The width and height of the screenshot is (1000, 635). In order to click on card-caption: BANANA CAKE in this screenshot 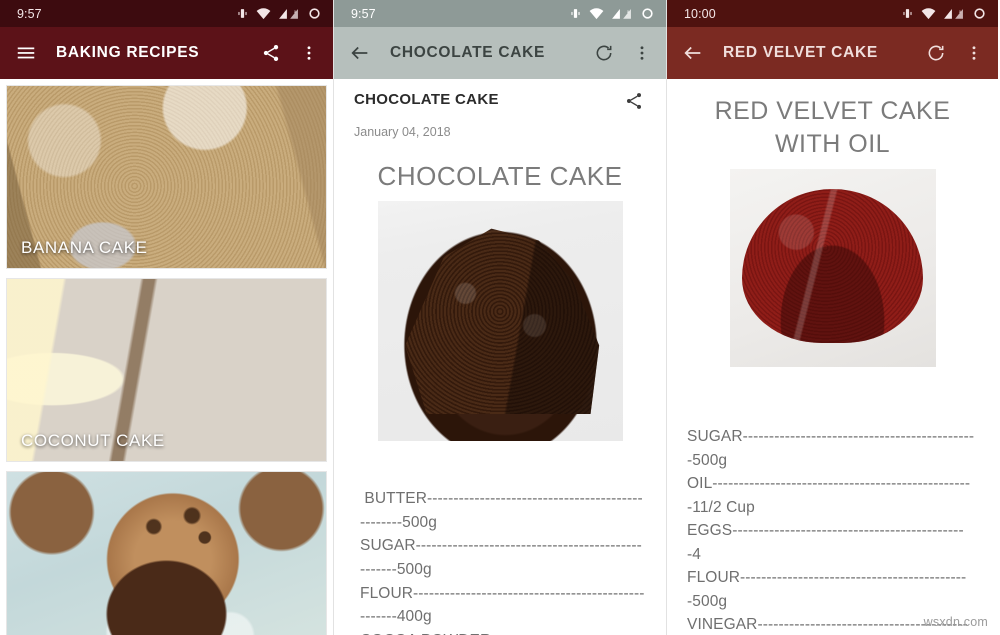, I will do `click(84, 247)`.